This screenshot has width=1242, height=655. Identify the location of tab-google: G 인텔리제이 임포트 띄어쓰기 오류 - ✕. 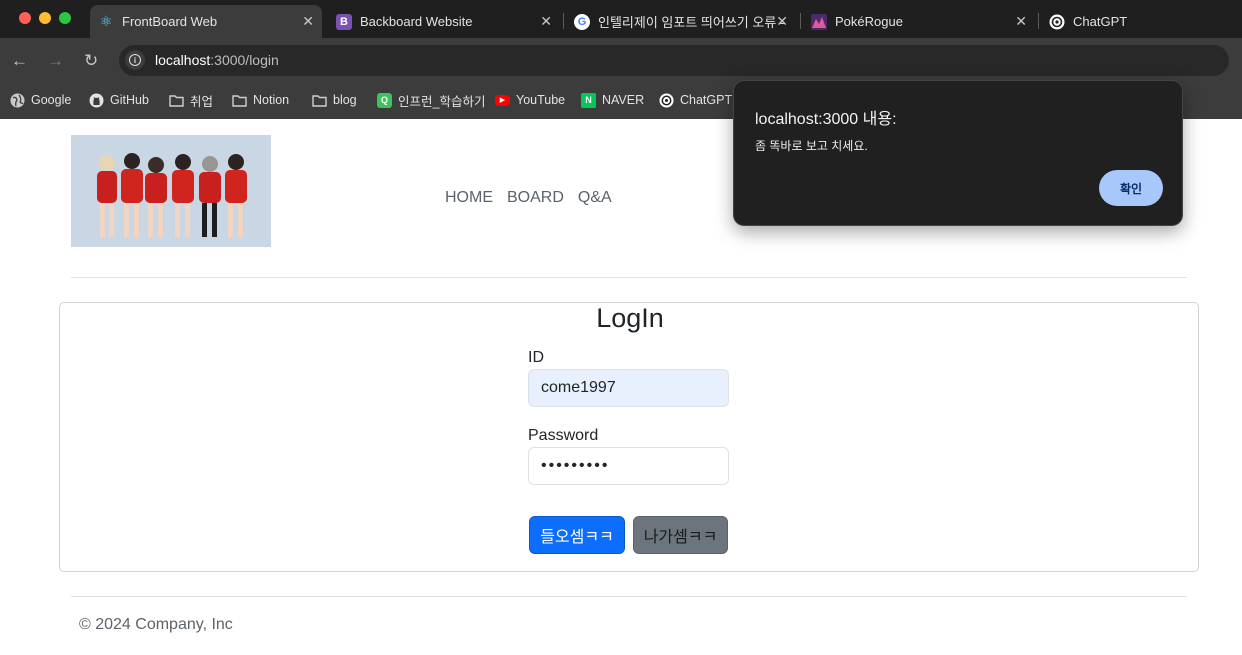
(681, 21).